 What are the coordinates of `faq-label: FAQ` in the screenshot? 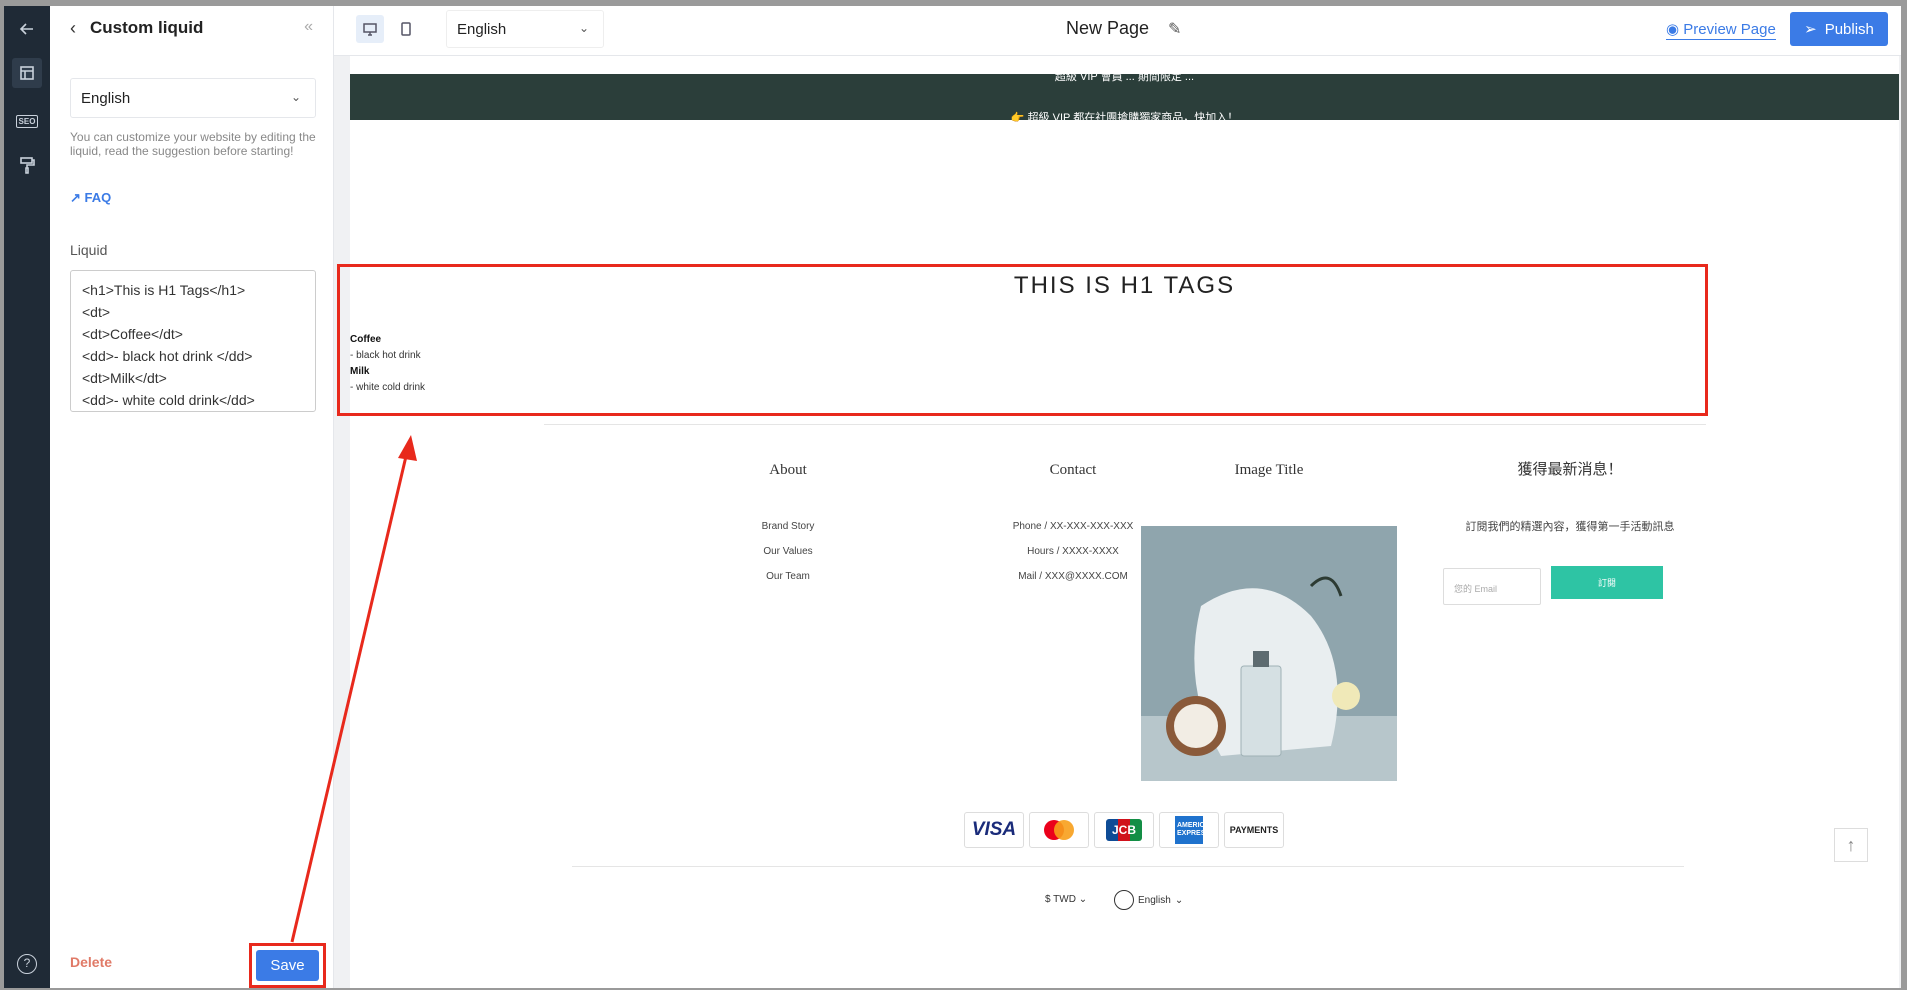 It's located at (98, 197).